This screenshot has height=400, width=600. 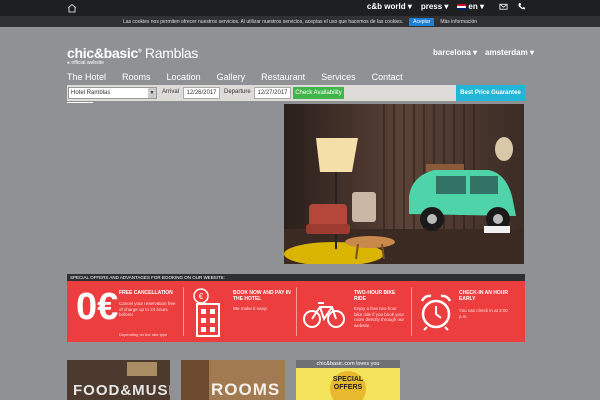 What do you see at coordinates (272, 93) in the screenshot?
I see `departure-date-input: 12/27/2017` at bounding box center [272, 93].